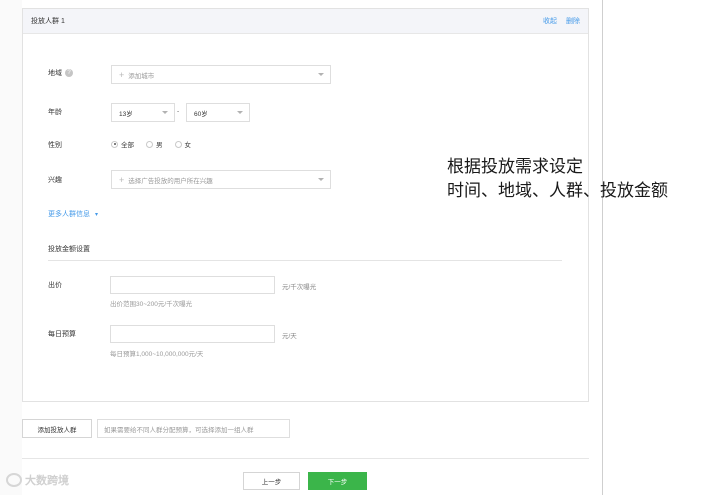  What do you see at coordinates (221, 74) in the screenshot?
I see `region-select: + 添加城市` at bounding box center [221, 74].